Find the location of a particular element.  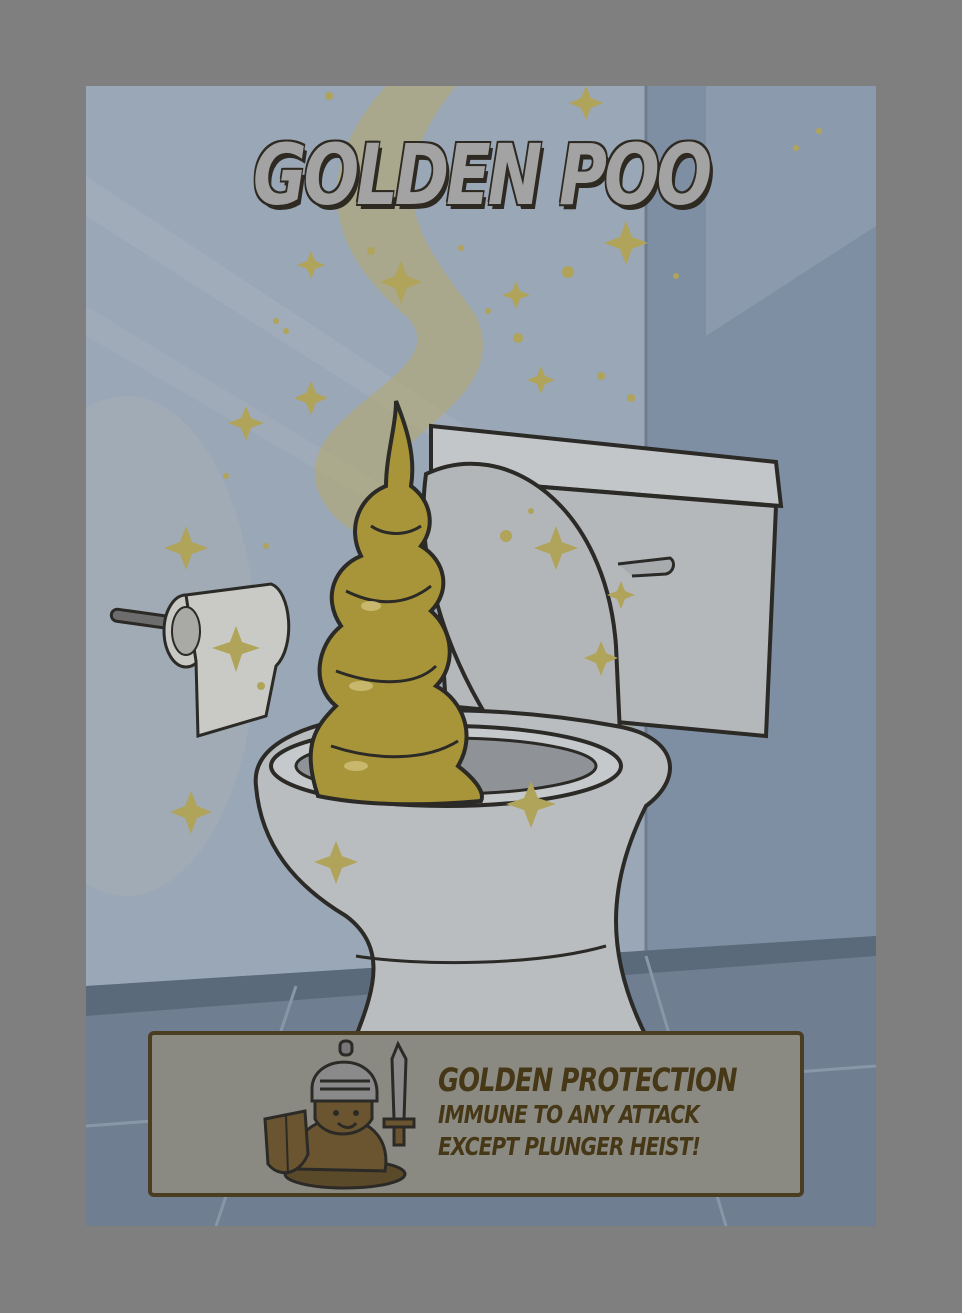

card-title: GOLDEN POO is located at coordinates (482, 175).